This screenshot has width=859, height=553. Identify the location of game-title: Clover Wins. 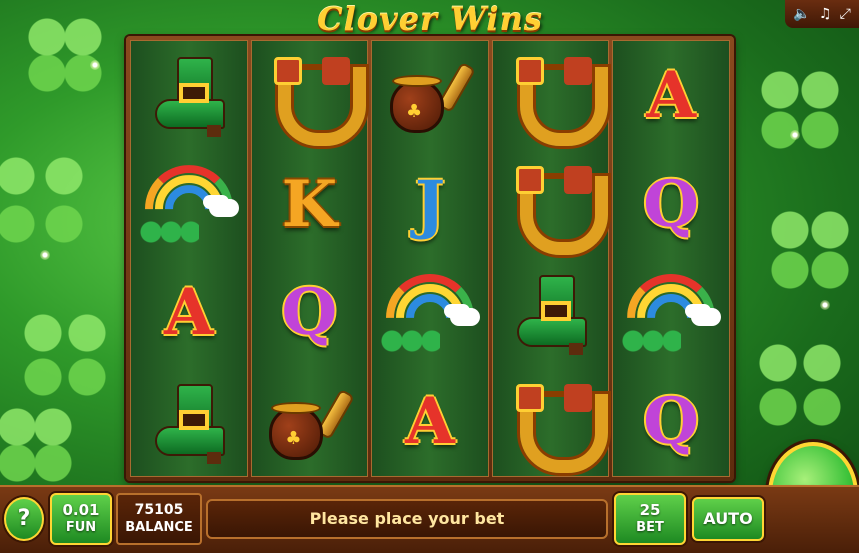
(430, 19).